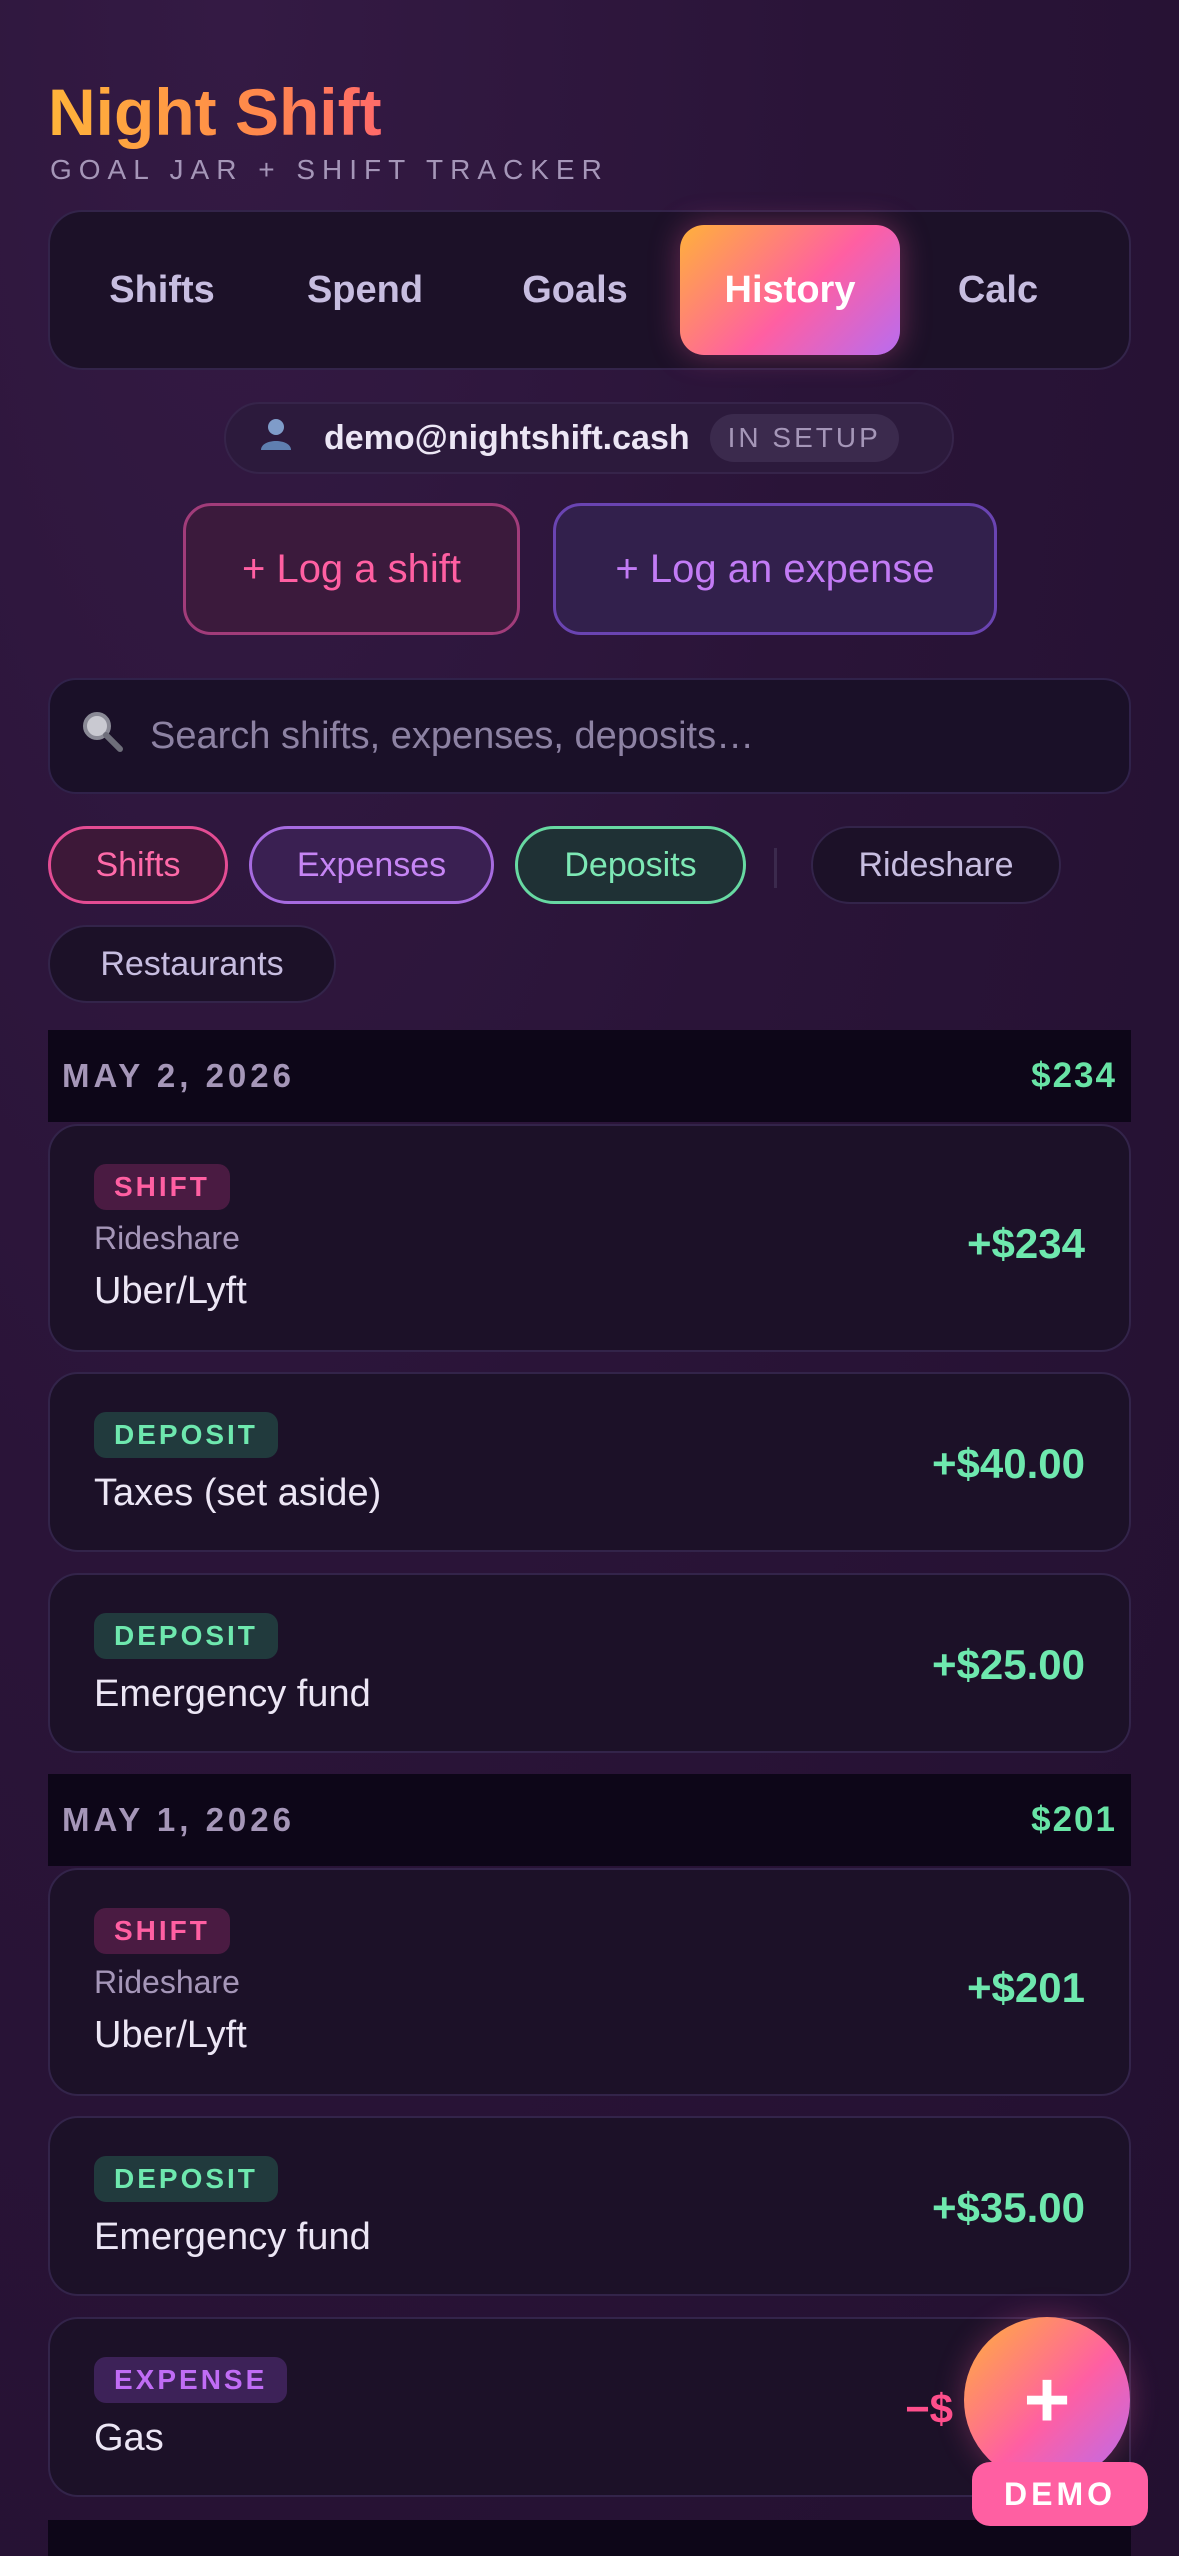 Image resolution: width=1179 pixels, height=2556 pixels. I want to click on history-entry: DEPOSIT Taxes (set aside) +$40.00, so click(589, 1462).